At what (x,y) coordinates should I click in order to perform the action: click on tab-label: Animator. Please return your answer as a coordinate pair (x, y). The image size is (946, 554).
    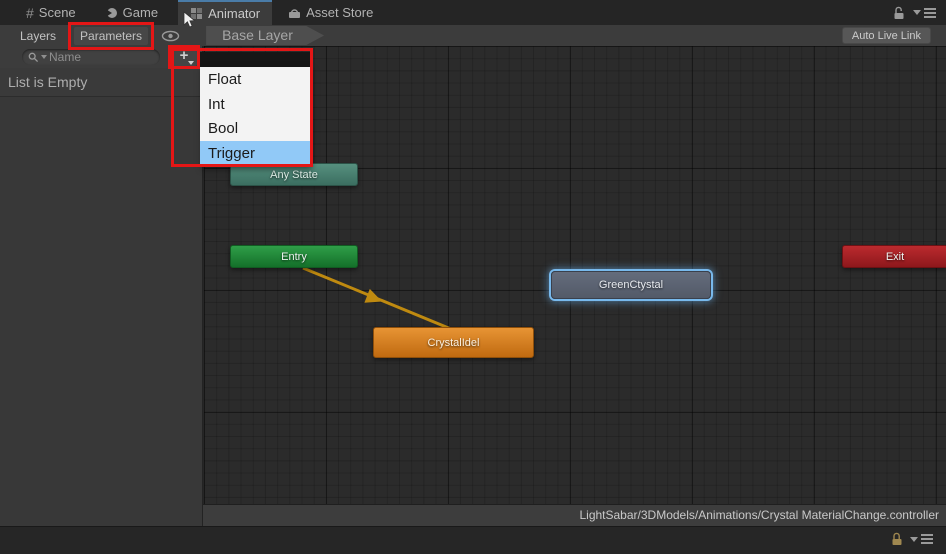
    Looking at the image, I should click on (234, 13).